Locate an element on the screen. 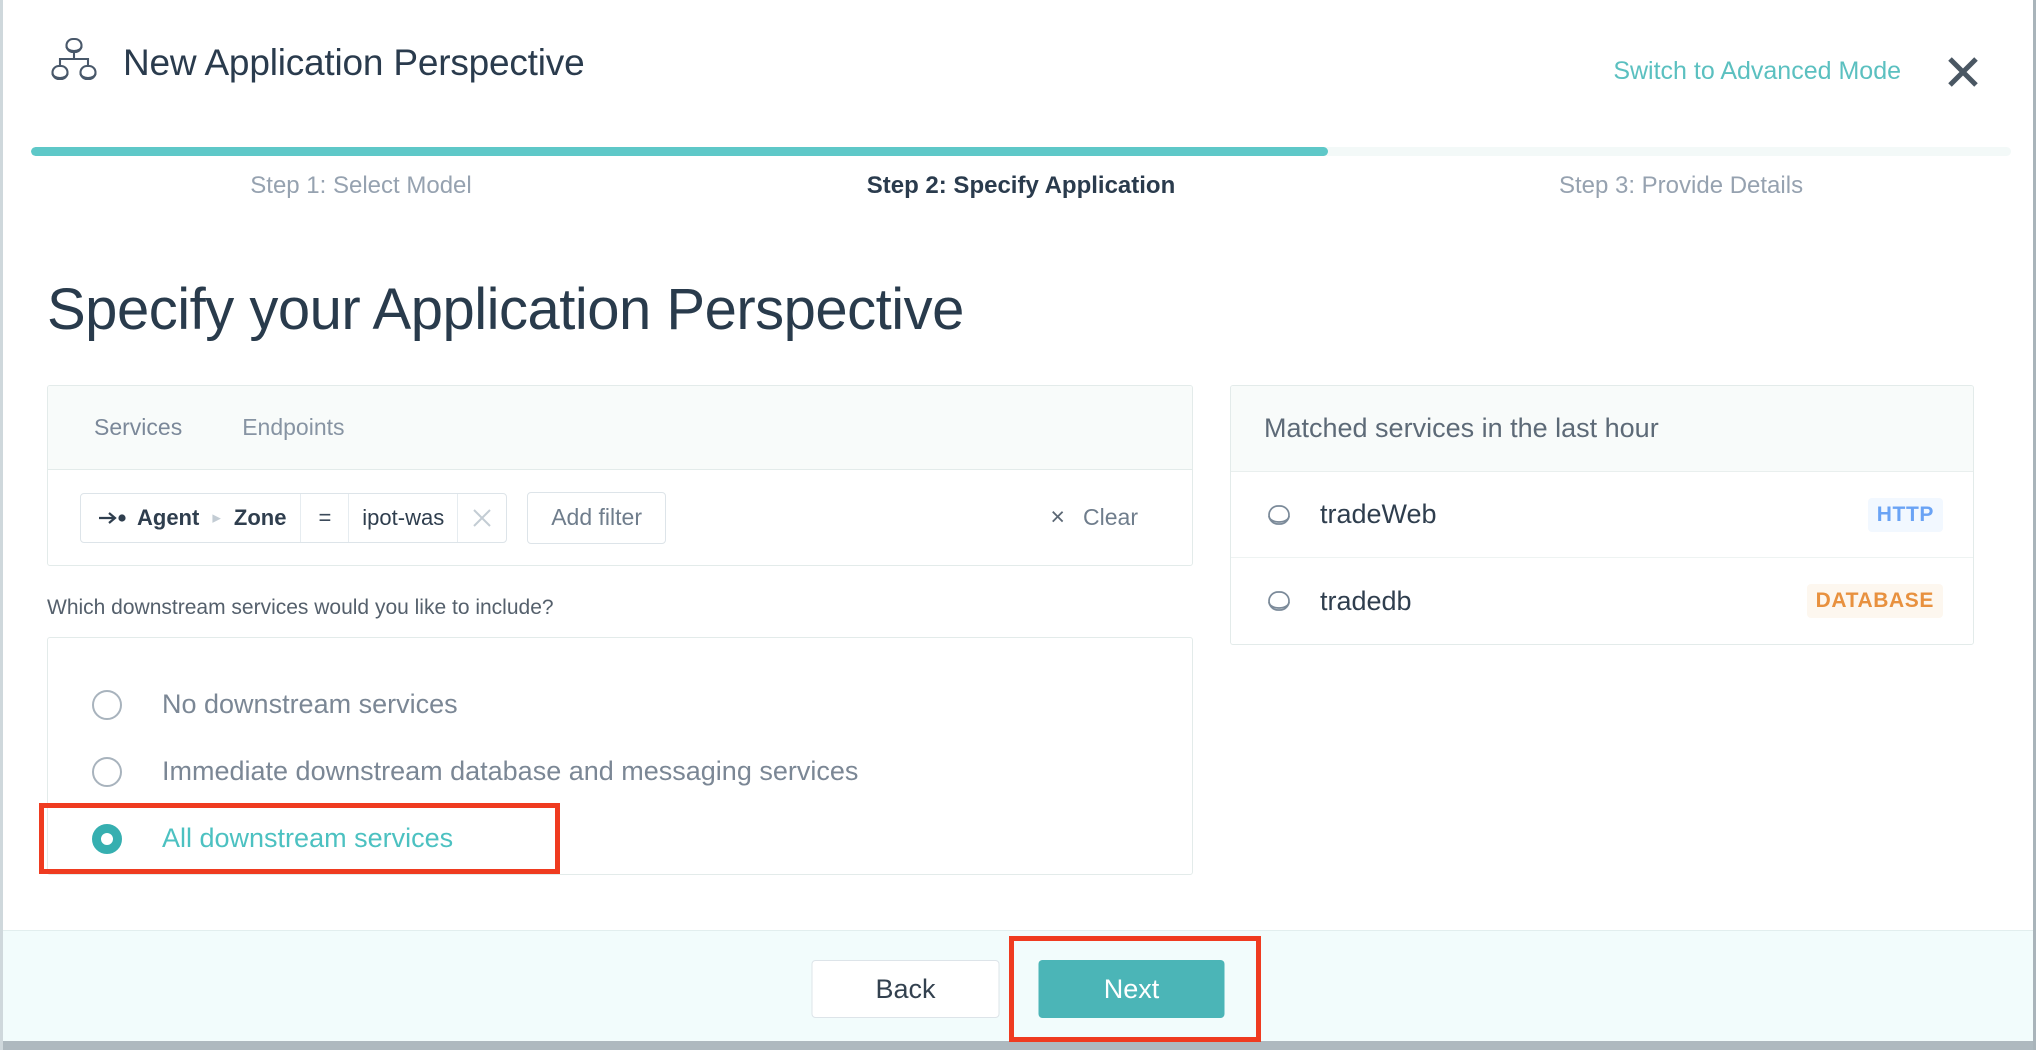 The width and height of the screenshot is (2036, 1050). service-type-badge: HTTP is located at coordinates (1905, 514).